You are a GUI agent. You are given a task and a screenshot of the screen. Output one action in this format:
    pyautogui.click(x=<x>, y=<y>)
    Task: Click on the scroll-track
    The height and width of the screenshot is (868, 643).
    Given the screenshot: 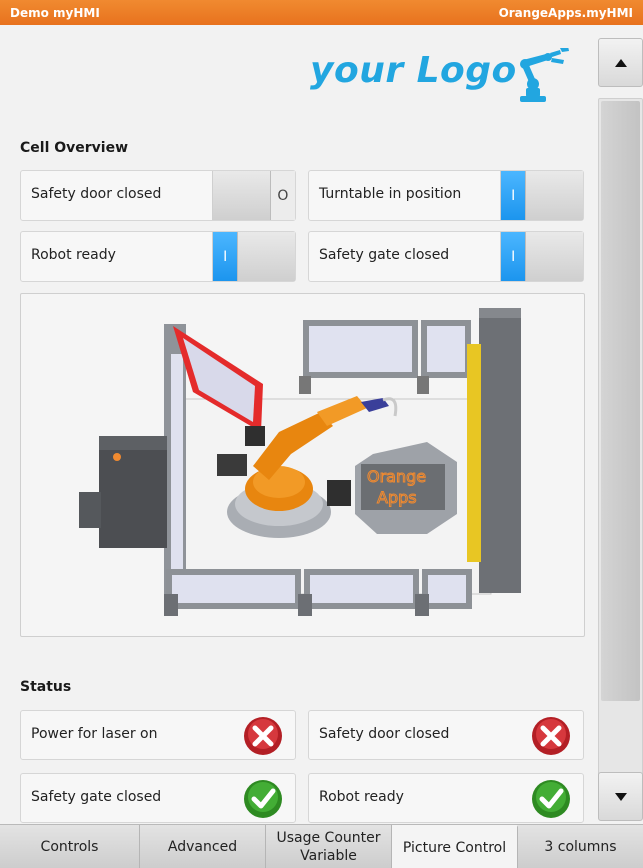 What is the action you would take?
    pyautogui.click(x=620, y=446)
    